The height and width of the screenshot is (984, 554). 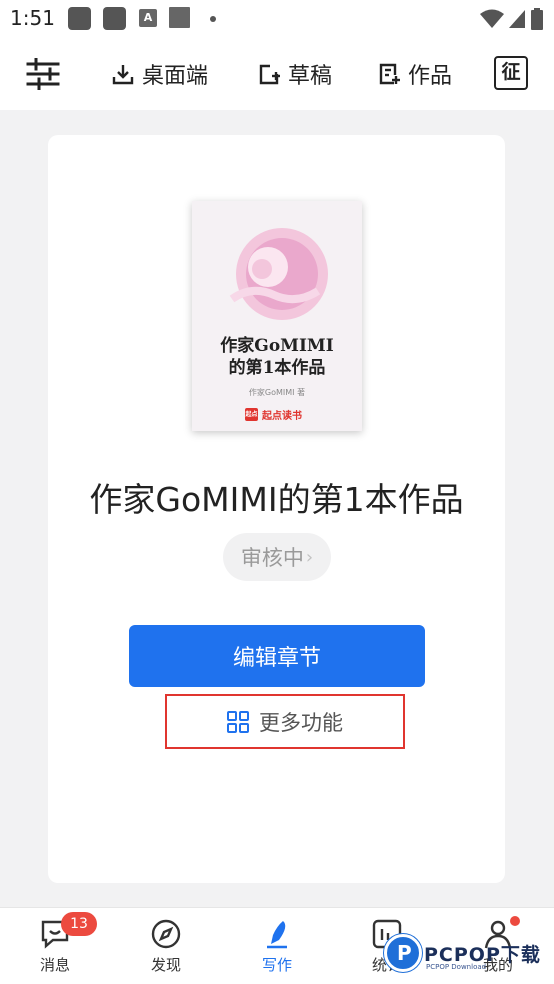 I want to click on cover-title-line: 的第1本作品, so click(x=277, y=368).